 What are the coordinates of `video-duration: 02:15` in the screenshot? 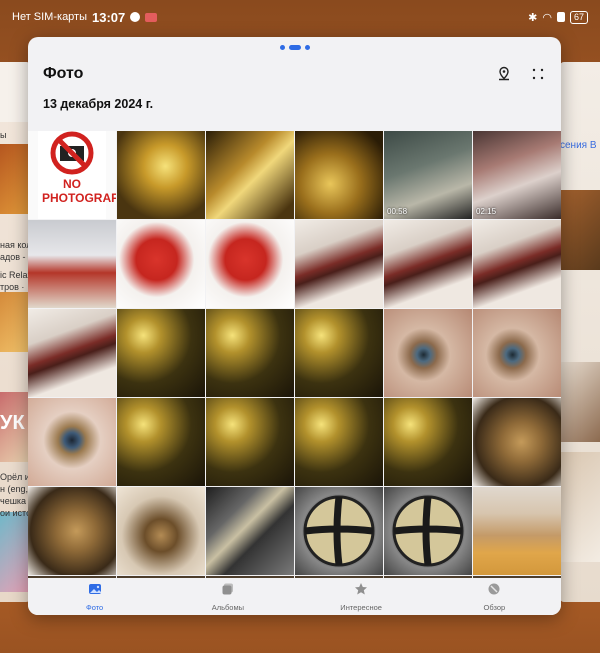 It's located at (486, 211).